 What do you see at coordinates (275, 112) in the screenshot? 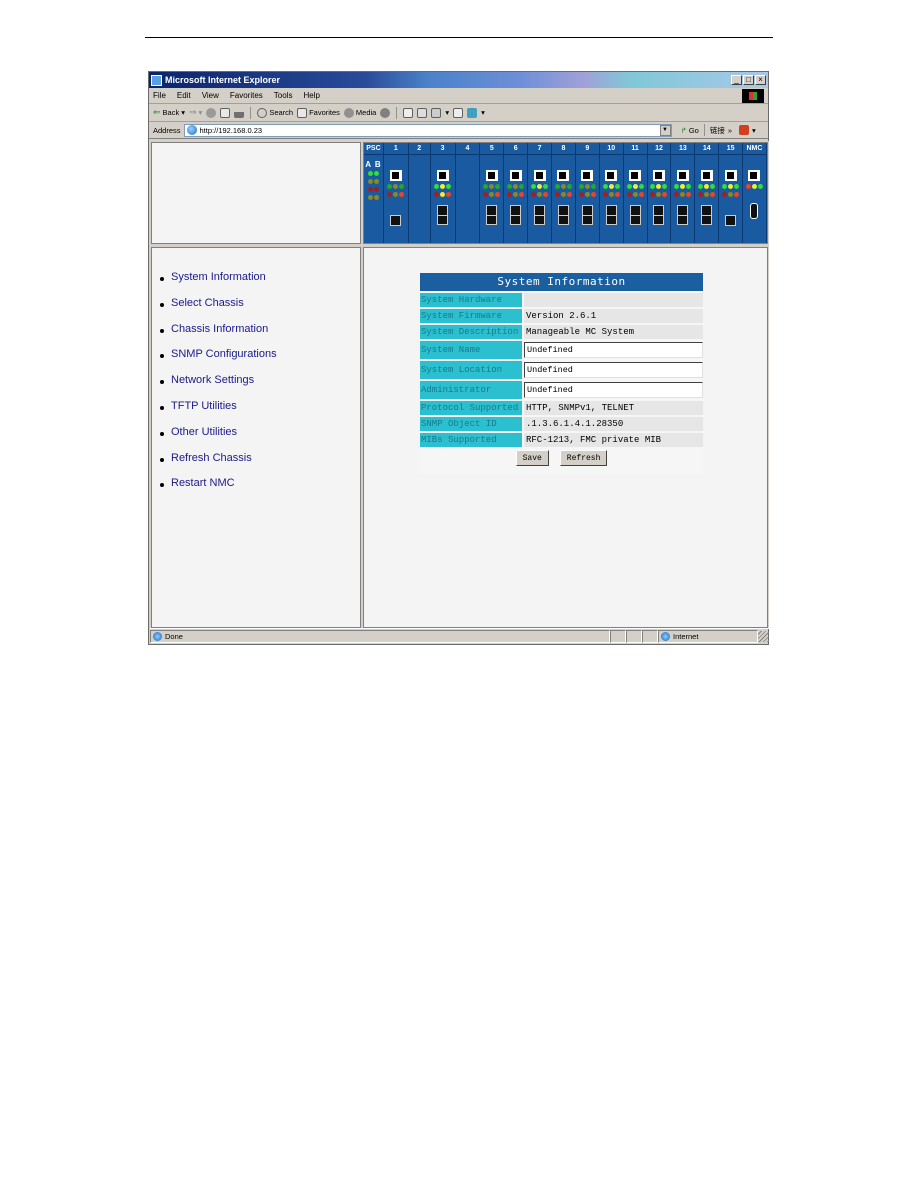
I see `search-button: Search` at bounding box center [275, 112].